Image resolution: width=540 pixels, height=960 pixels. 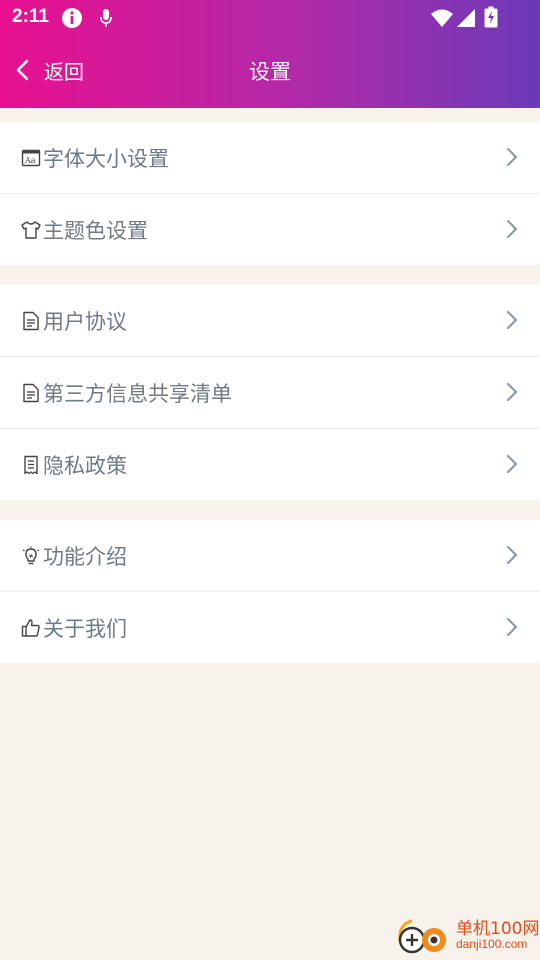 What do you see at coordinates (498, 929) in the screenshot?
I see `watermark-name: 单机100网` at bounding box center [498, 929].